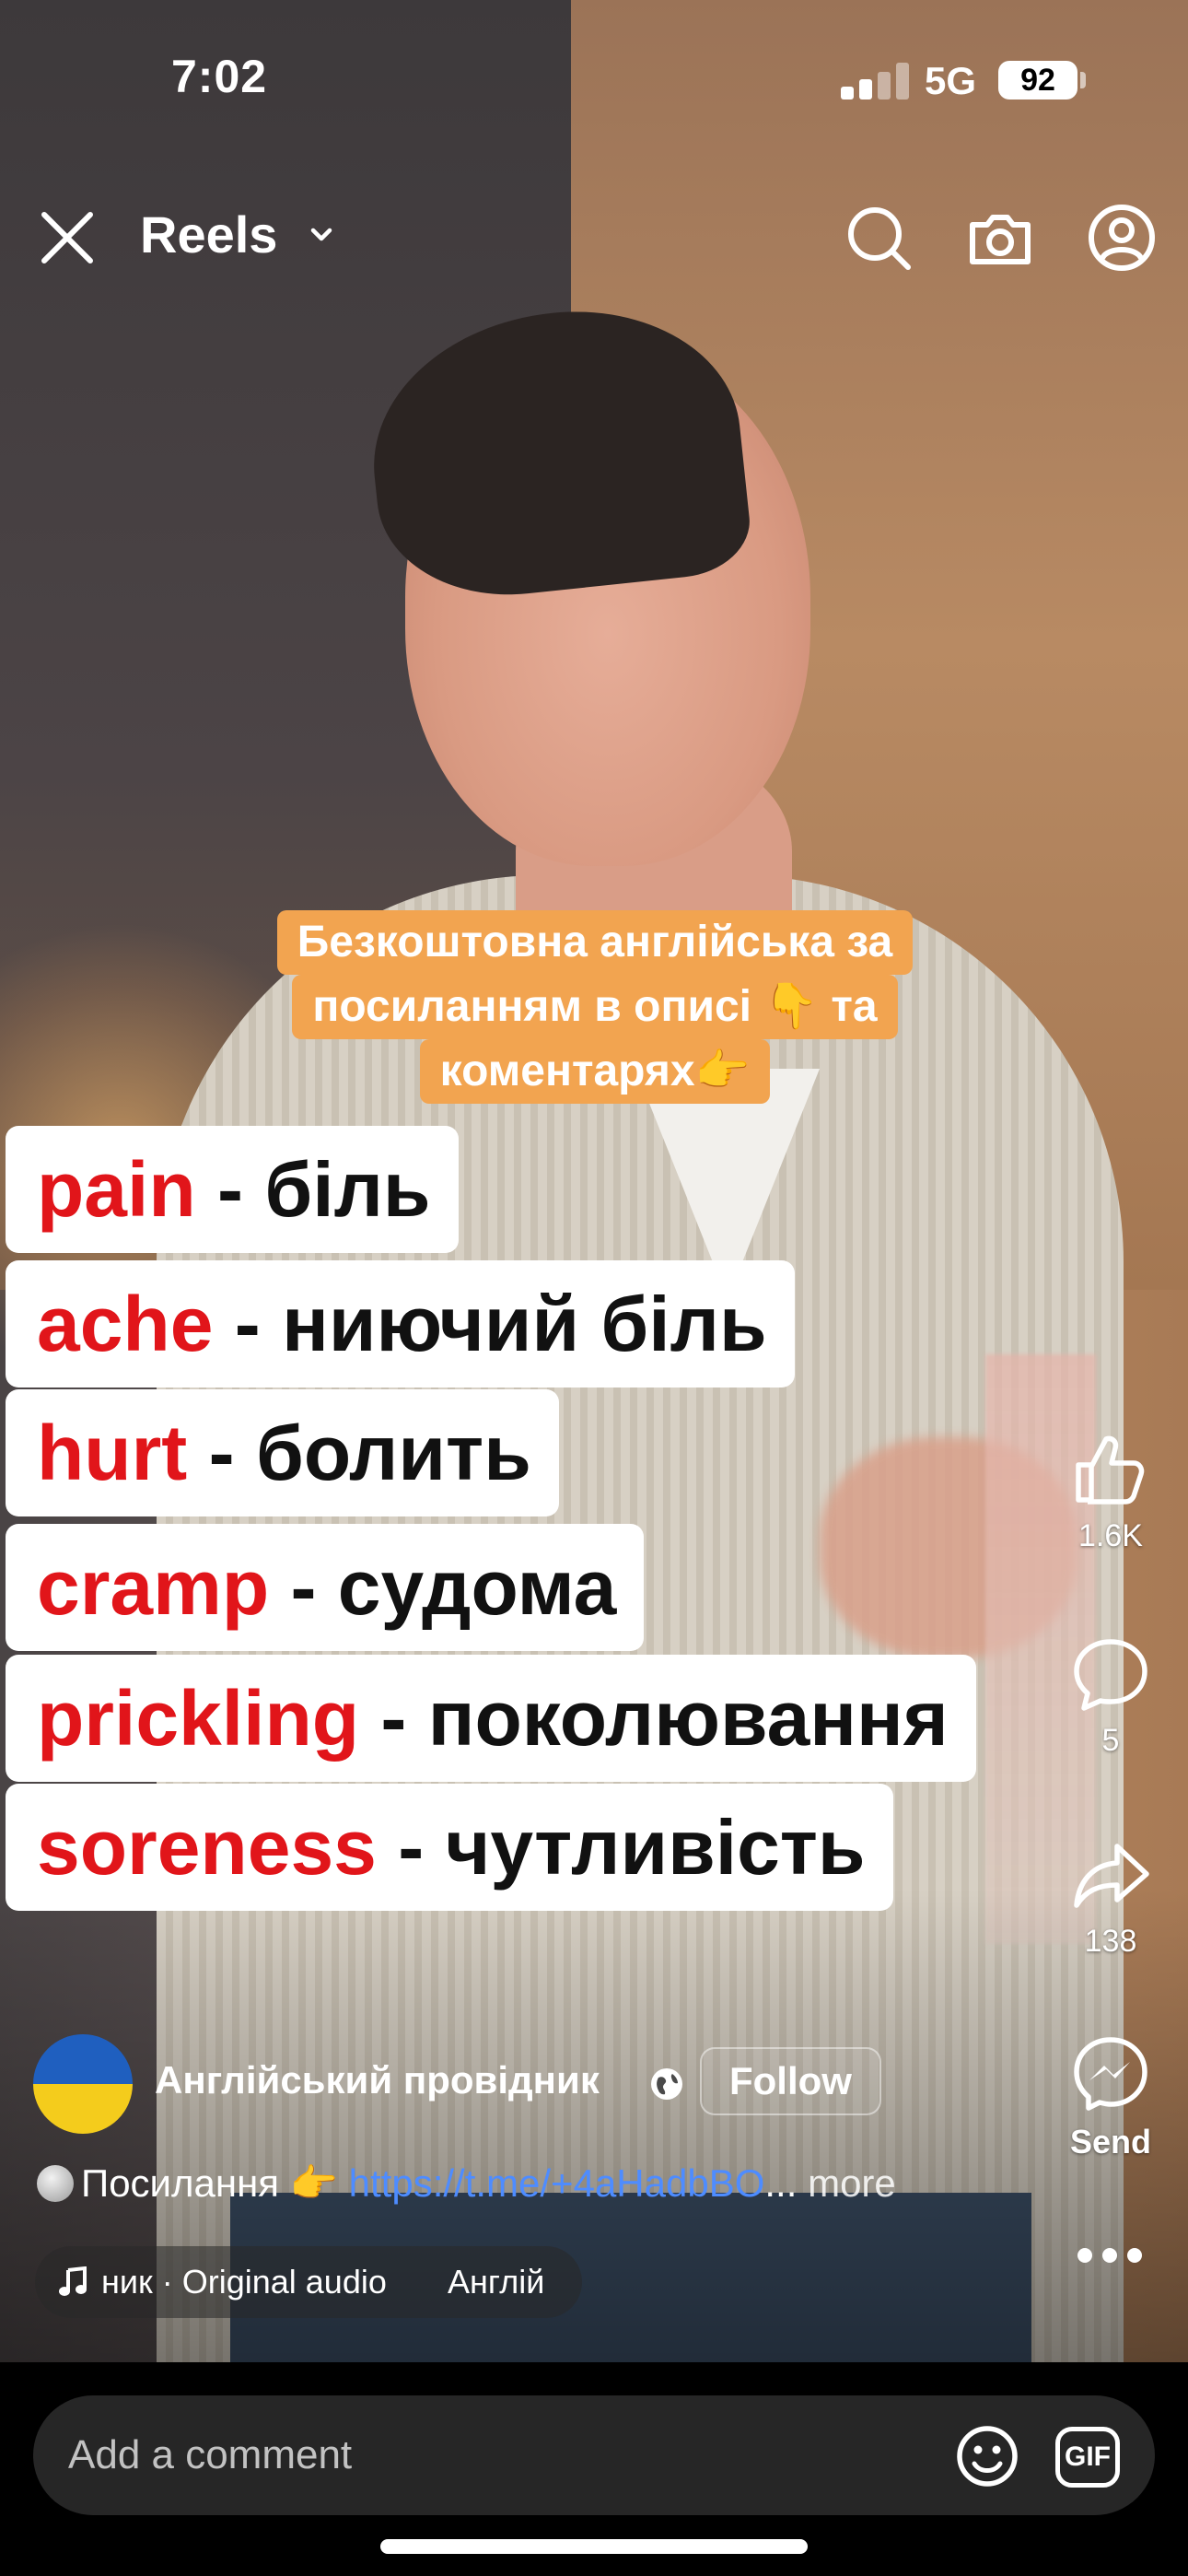 The height and width of the screenshot is (2576, 1188). Describe the element at coordinates (524, 1324) in the screenshot. I see `vocab-ukrainian: ниючий біль` at that location.